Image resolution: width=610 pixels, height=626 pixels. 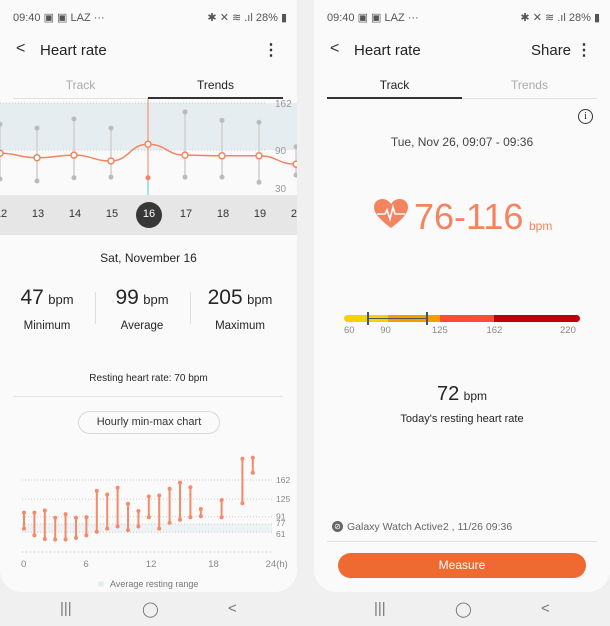 I want to click on hourly-chart: 1621259177610 6 12 18 24(h), so click(x=155, y=512).